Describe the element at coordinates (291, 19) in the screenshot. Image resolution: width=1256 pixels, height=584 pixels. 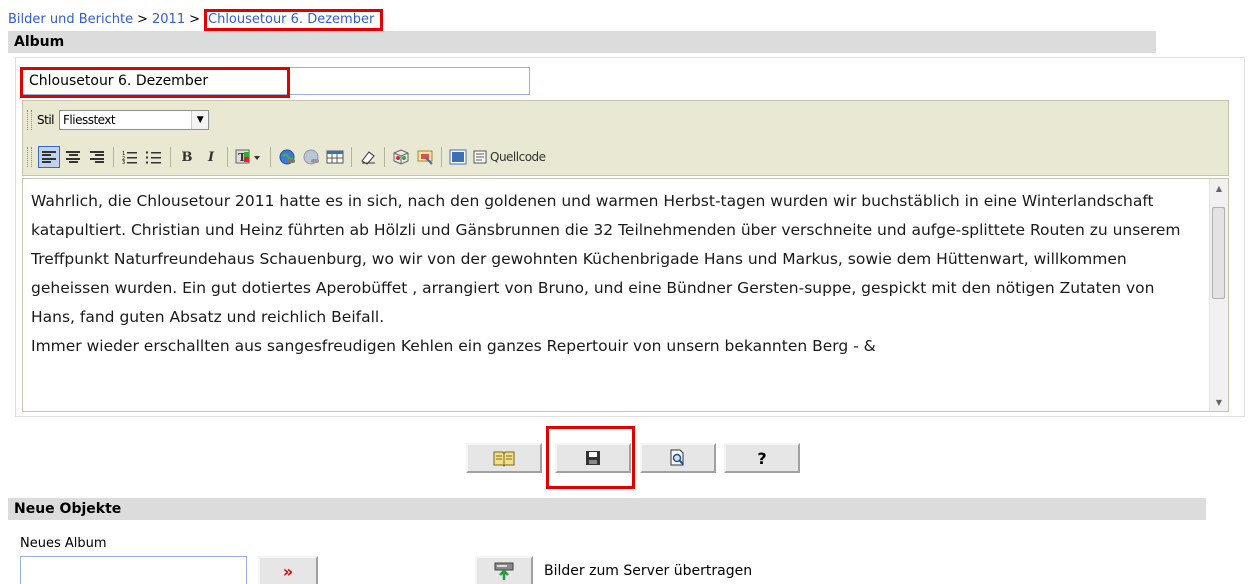
I see `breadcrumb-link-current: Chlousetour 6. Dezember` at that location.